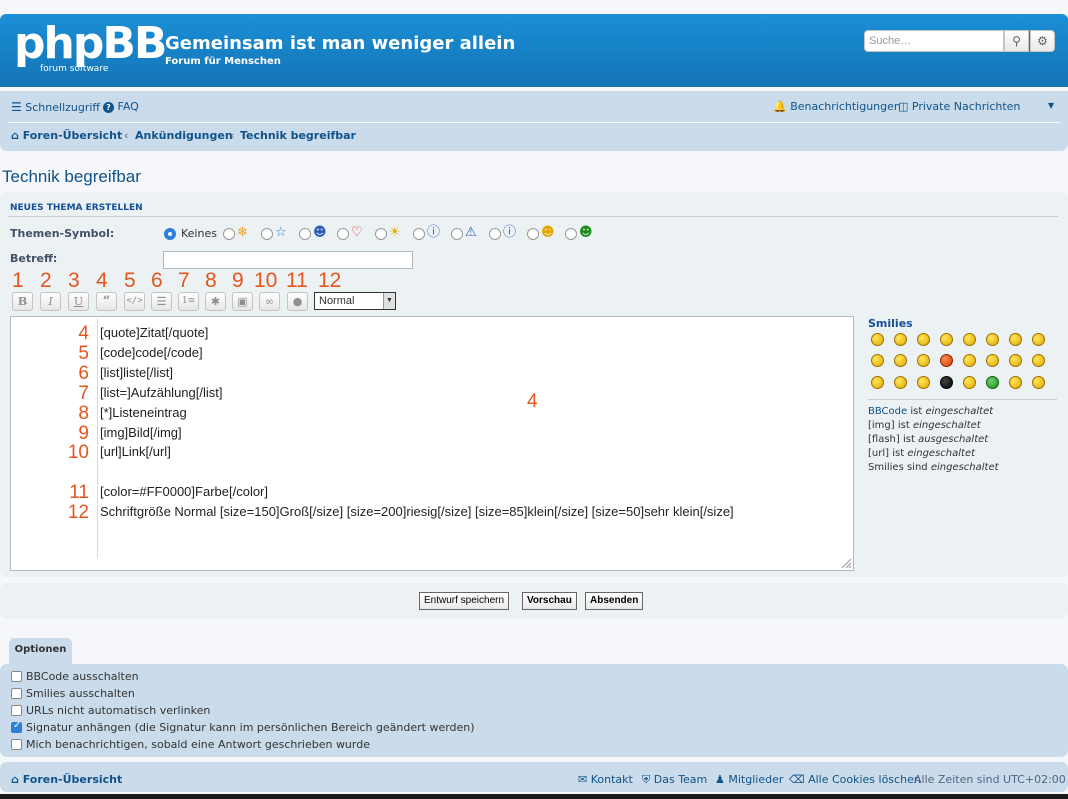 Image resolution: width=1068 pixels, height=799 pixels. I want to click on breadcrumb-announcements: Ankündigungen, so click(184, 135).